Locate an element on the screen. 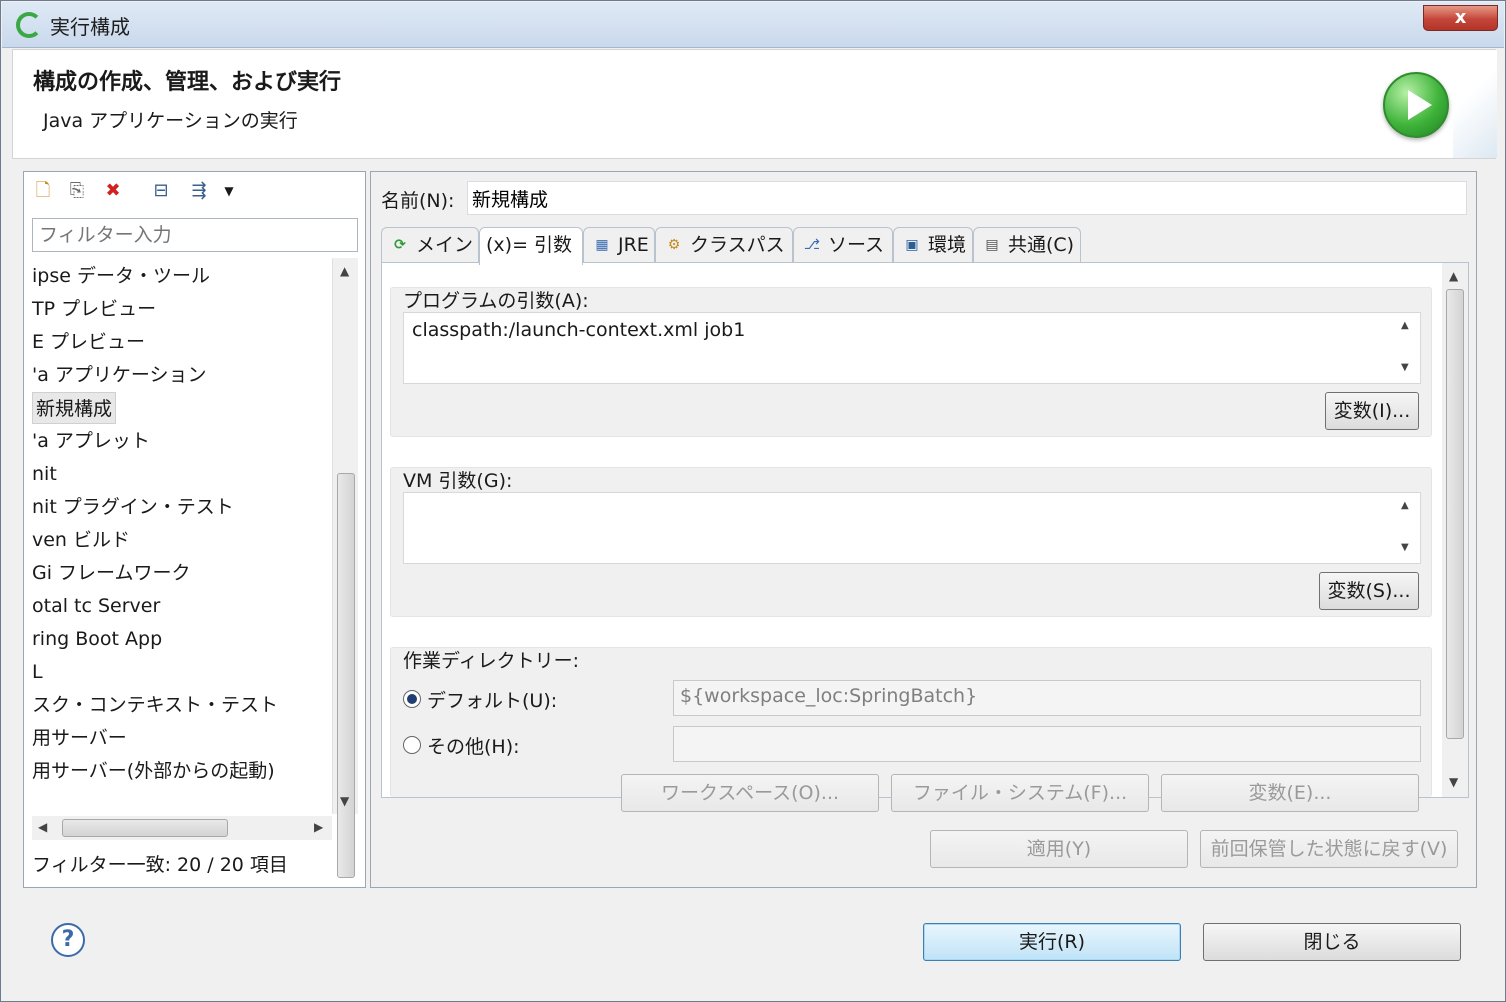 This screenshot has height=1002, width=1506. new-configuration-icon: 🗋 is located at coordinates (43, 191).